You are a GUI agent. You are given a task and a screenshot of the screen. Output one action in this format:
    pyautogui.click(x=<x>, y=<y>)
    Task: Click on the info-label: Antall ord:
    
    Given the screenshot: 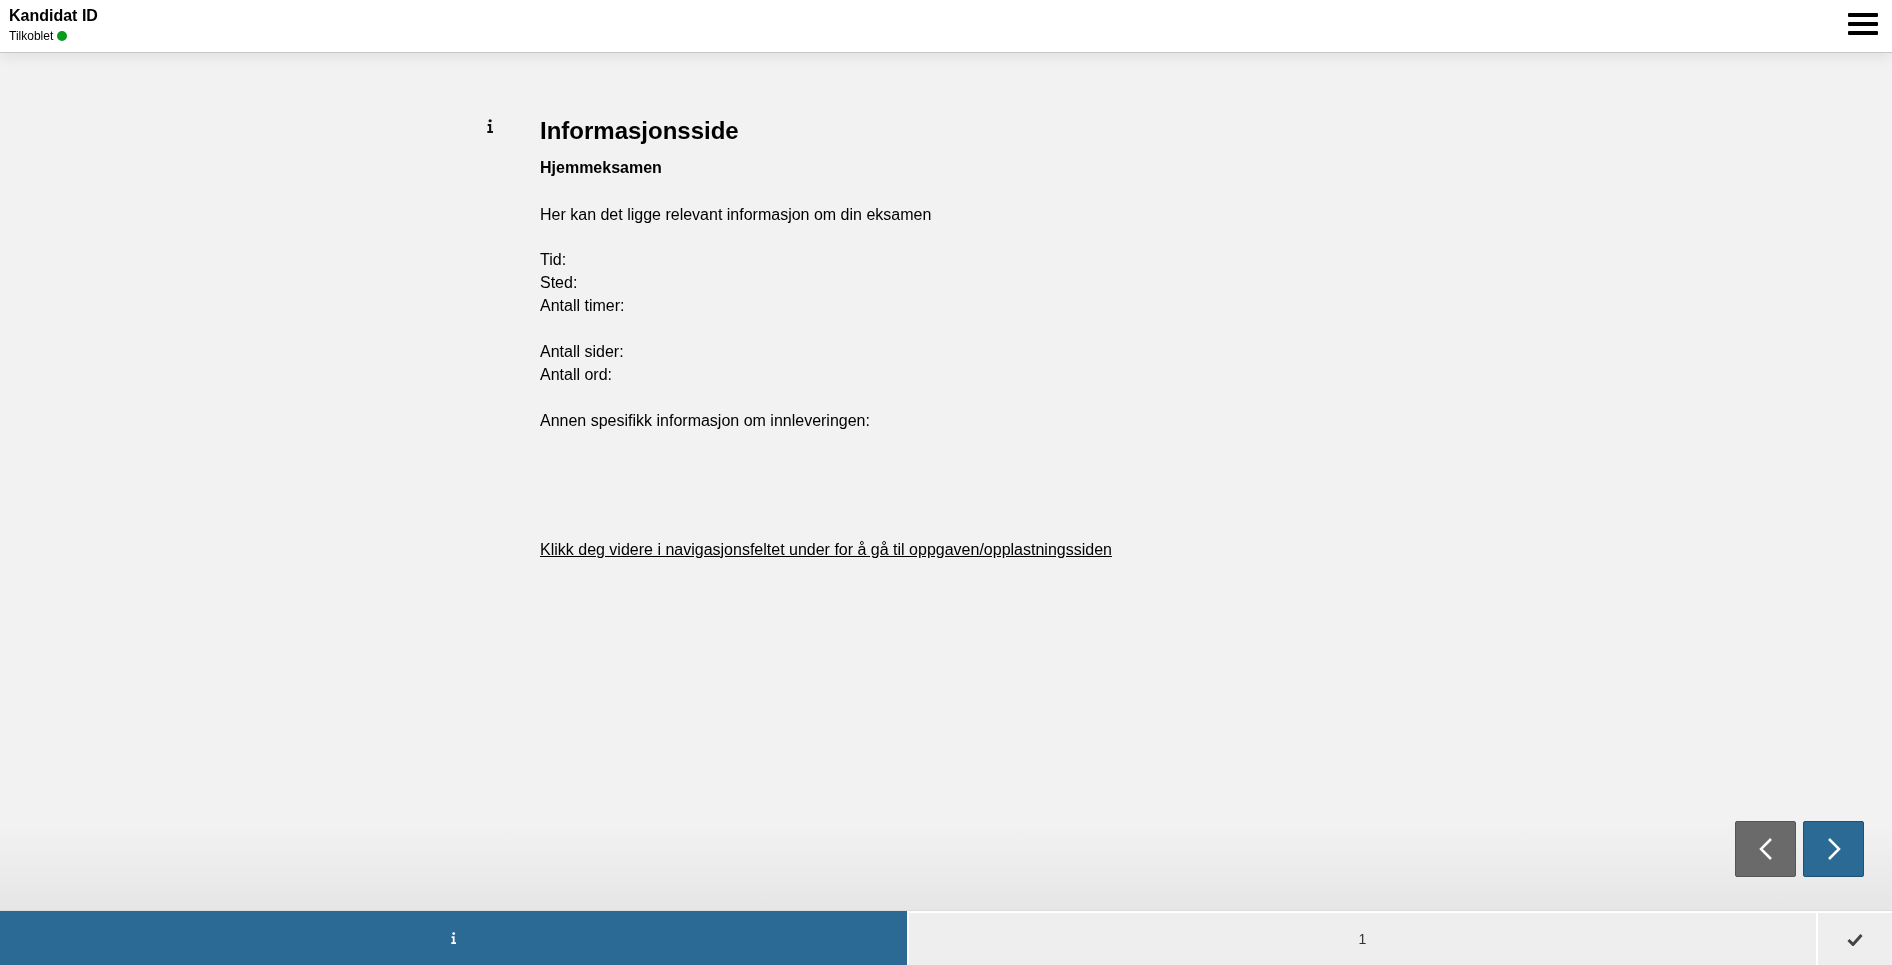 What is the action you would take?
    pyautogui.click(x=577, y=375)
    